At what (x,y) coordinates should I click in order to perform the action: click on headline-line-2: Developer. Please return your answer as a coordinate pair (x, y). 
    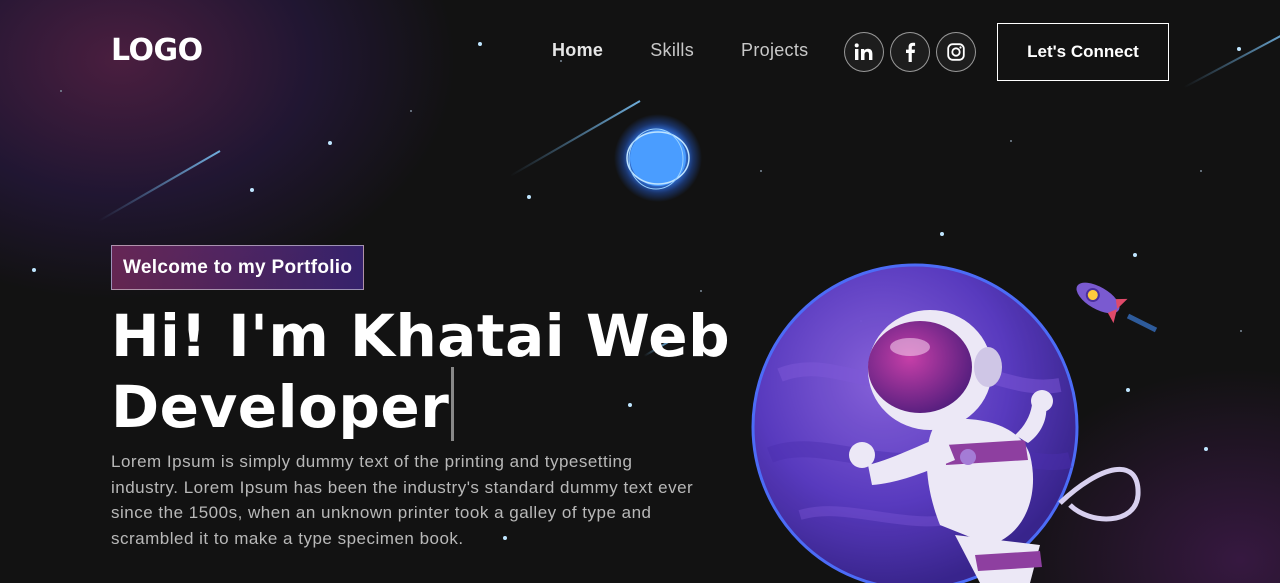
    Looking at the image, I should click on (280, 407).